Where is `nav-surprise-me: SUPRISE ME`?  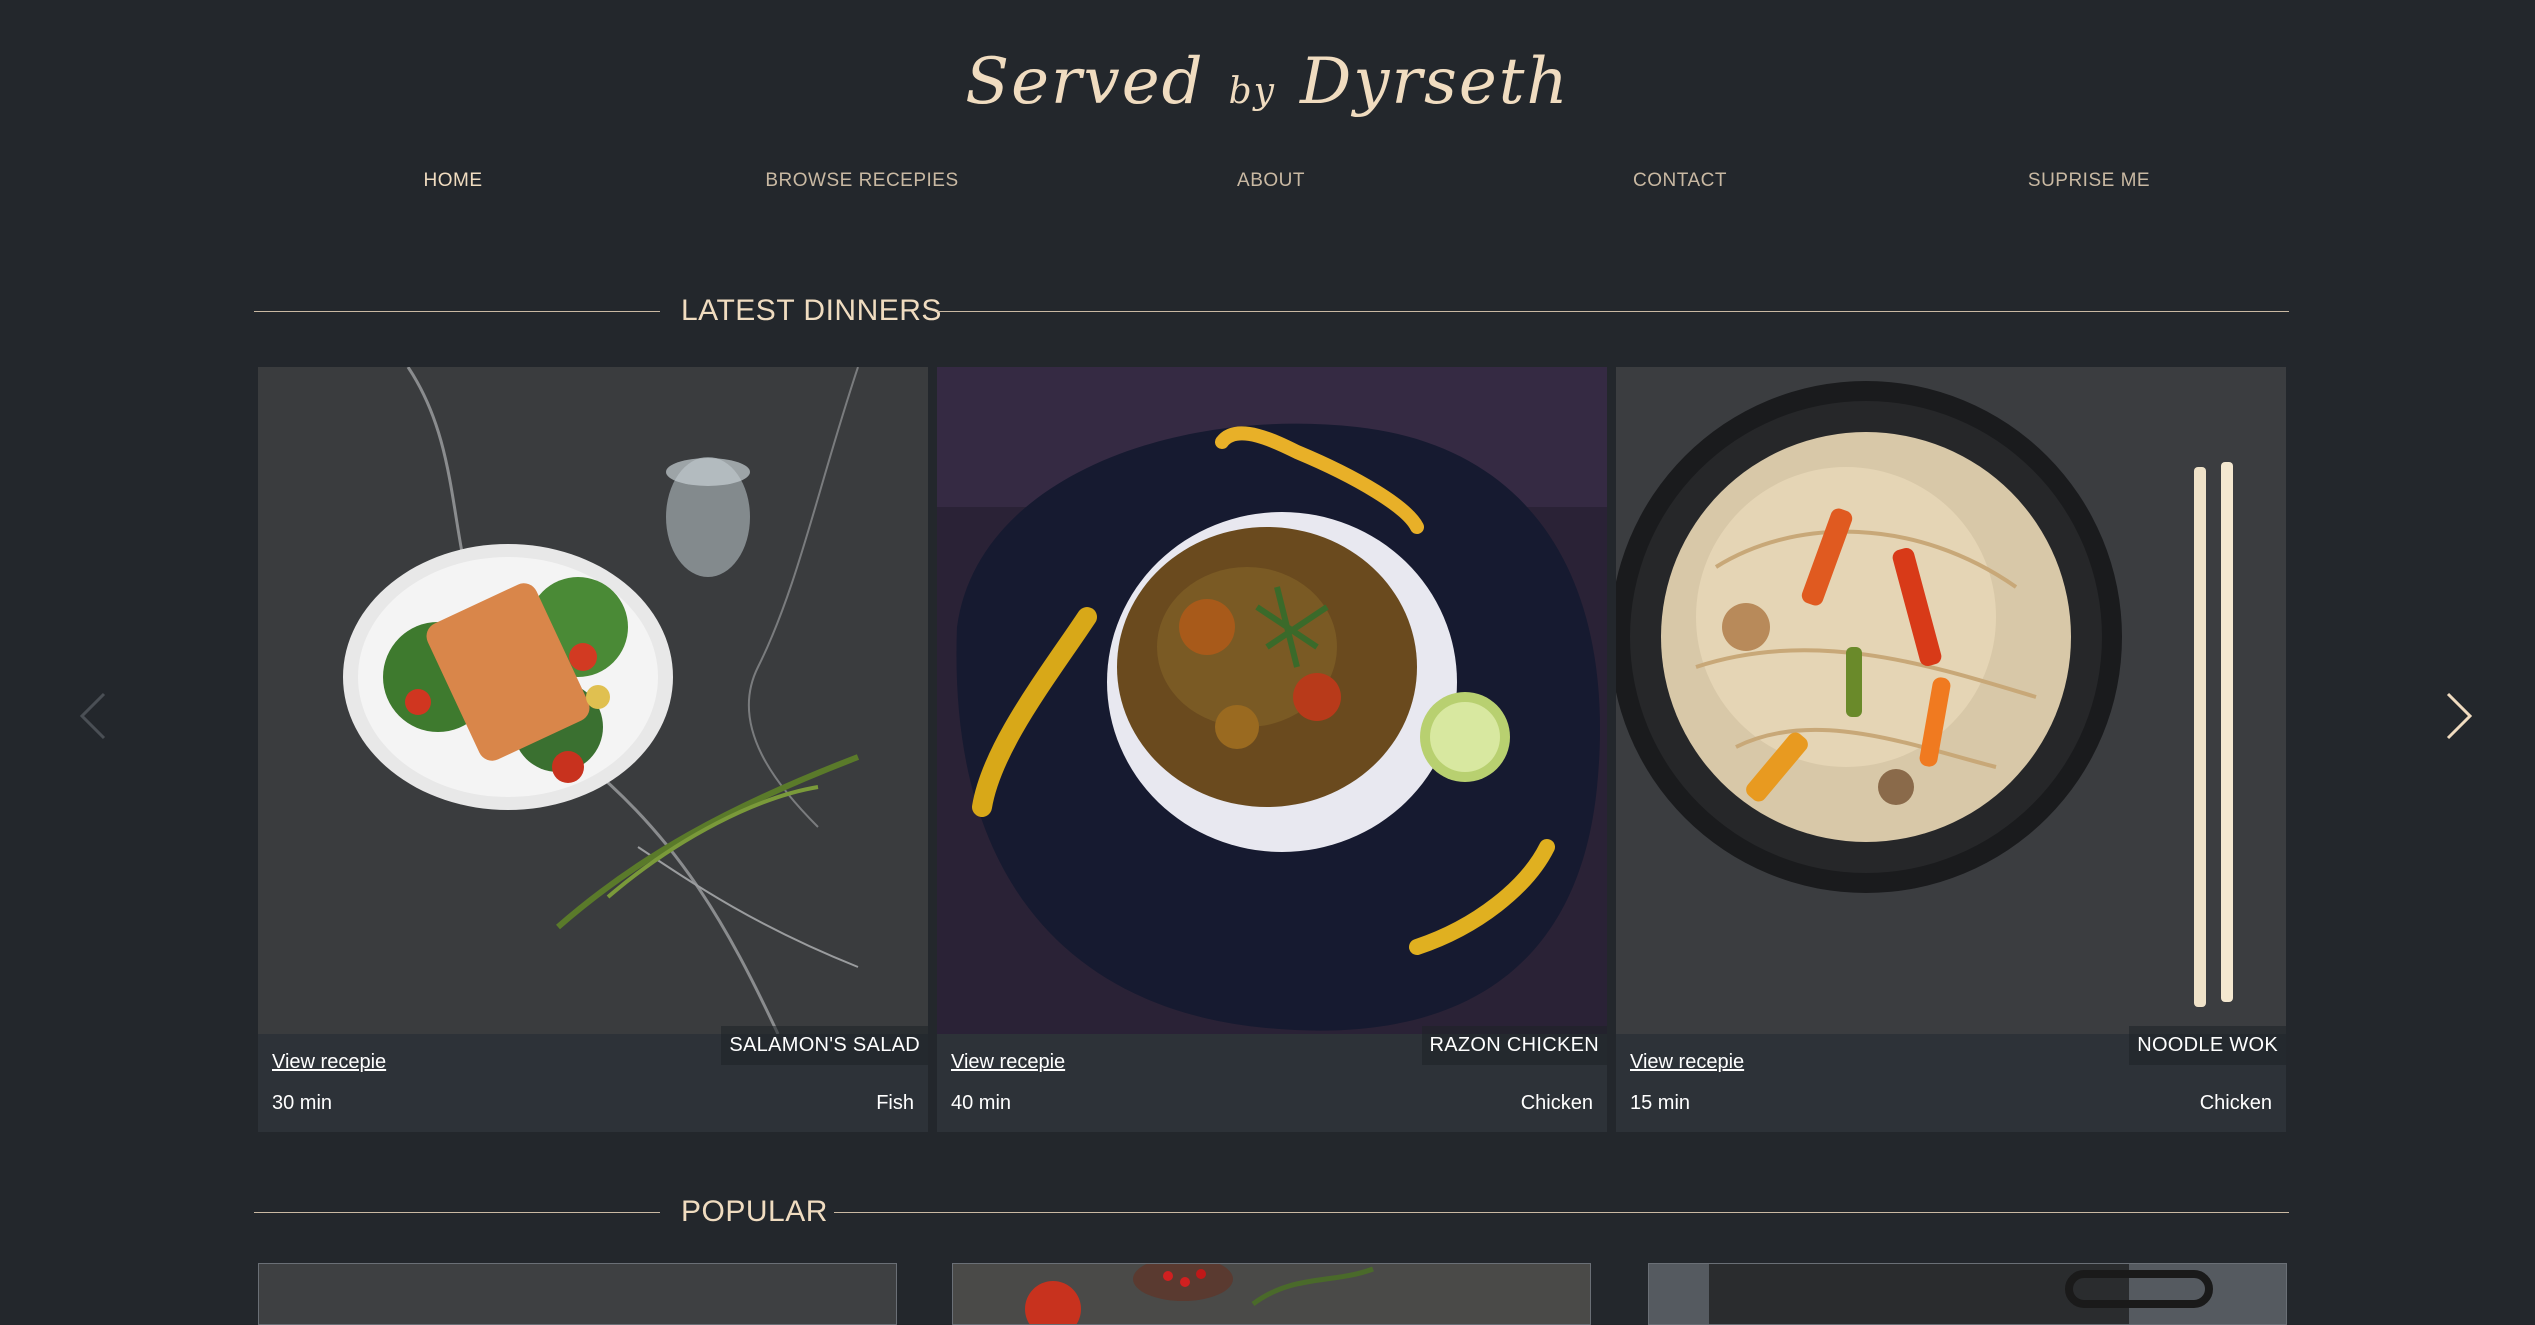 nav-surprise-me: SUPRISE ME is located at coordinates (2089, 181).